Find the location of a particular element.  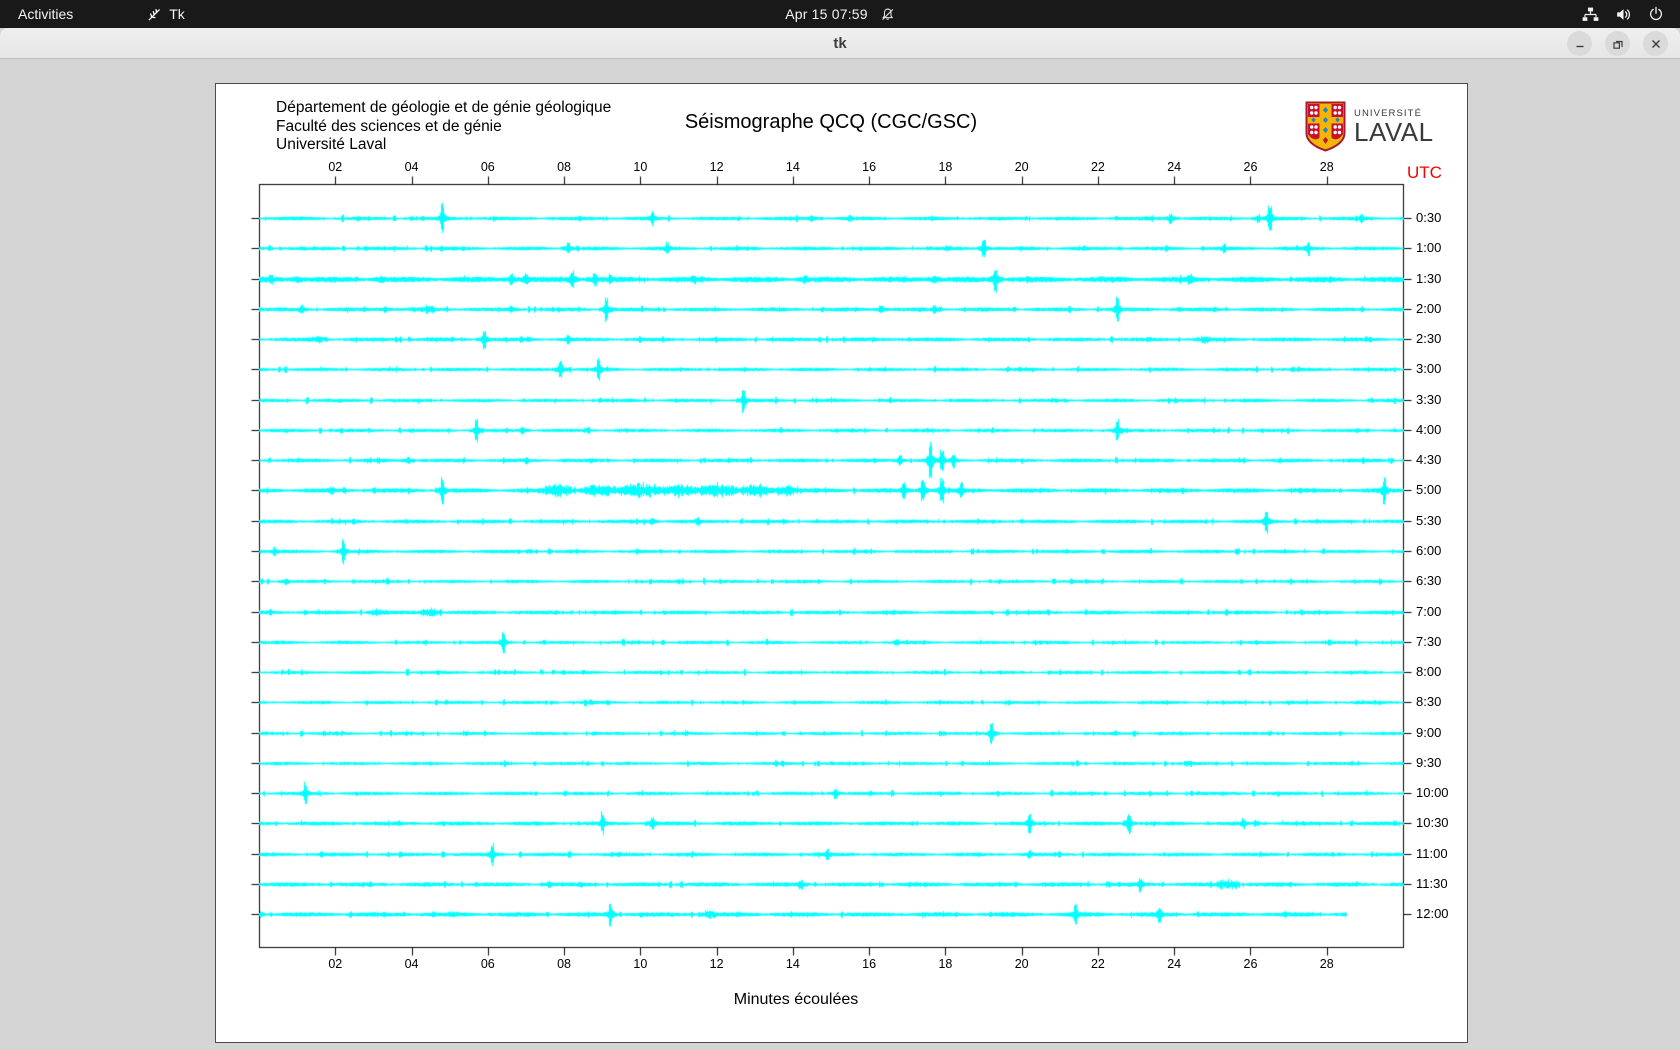

x-axis-bottom-tick-label: 02 is located at coordinates (335, 964).